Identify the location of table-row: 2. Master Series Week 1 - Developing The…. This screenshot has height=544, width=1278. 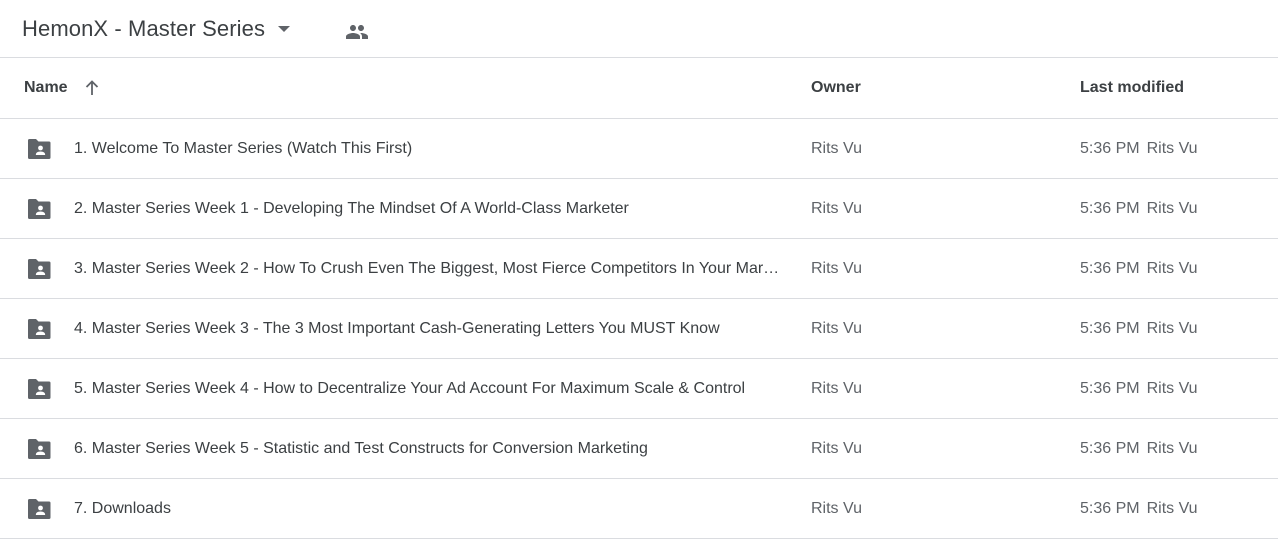
(639, 209).